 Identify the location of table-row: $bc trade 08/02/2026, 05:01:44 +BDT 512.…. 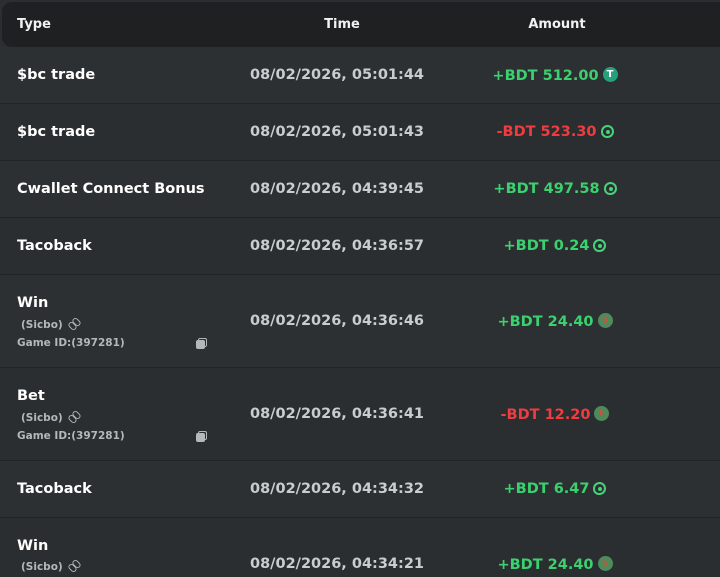
(360, 75).